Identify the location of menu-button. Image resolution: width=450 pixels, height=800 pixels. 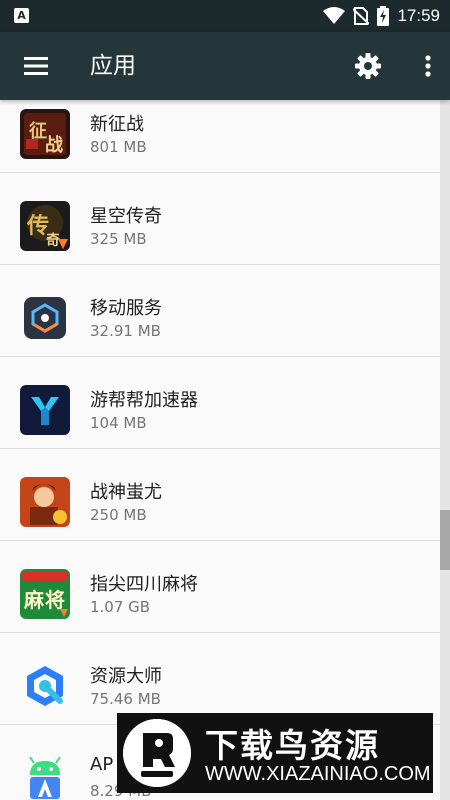
(36, 66).